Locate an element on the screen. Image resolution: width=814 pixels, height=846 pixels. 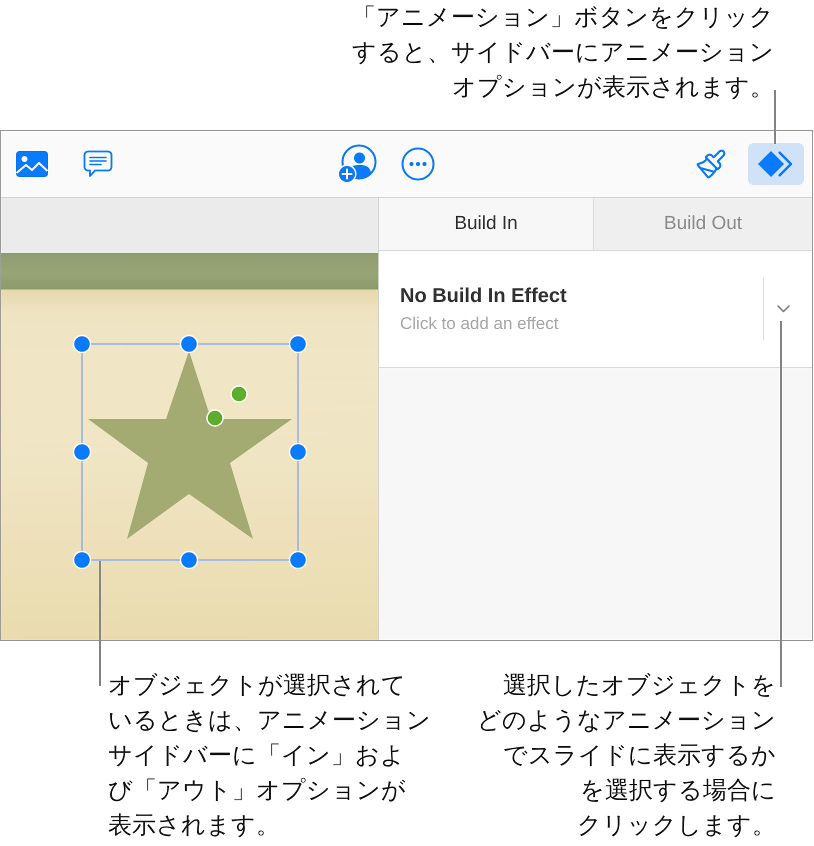
image-icon is located at coordinates (32, 164).